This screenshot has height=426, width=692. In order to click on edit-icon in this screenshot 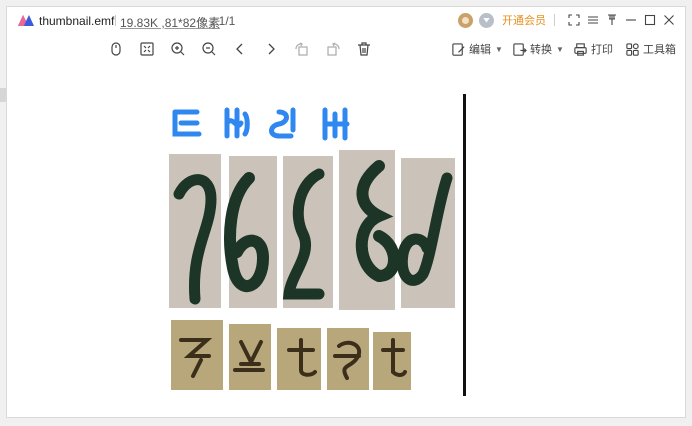, I will do `click(458, 49)`.